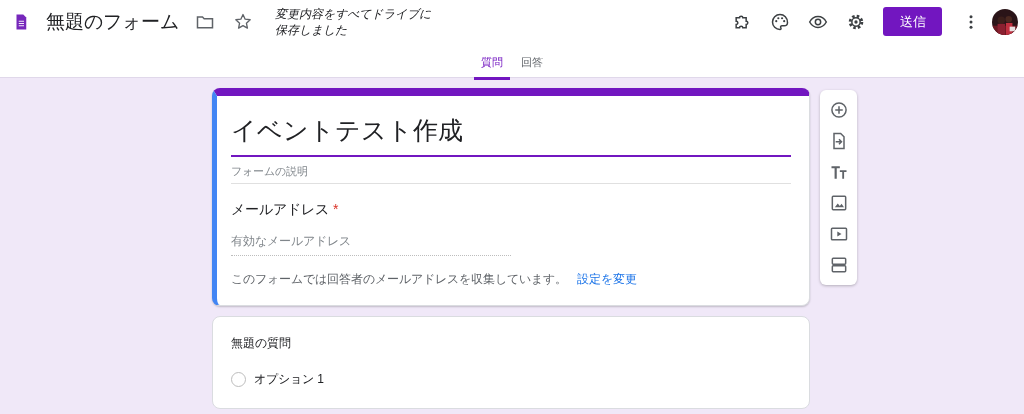 This screenshot has width=1024, height=414. What do you see at coordinates (492, 61) in the screenshot?
I see `tab: 質問` at bounding box center [492, 61].